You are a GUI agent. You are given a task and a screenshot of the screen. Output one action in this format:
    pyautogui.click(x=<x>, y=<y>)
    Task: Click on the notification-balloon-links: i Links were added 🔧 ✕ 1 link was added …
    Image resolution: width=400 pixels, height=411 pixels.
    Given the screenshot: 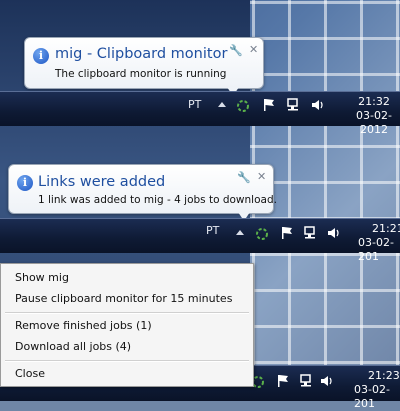 What is the action you would take?
    pyautogui.click(x=142, y=192)
    